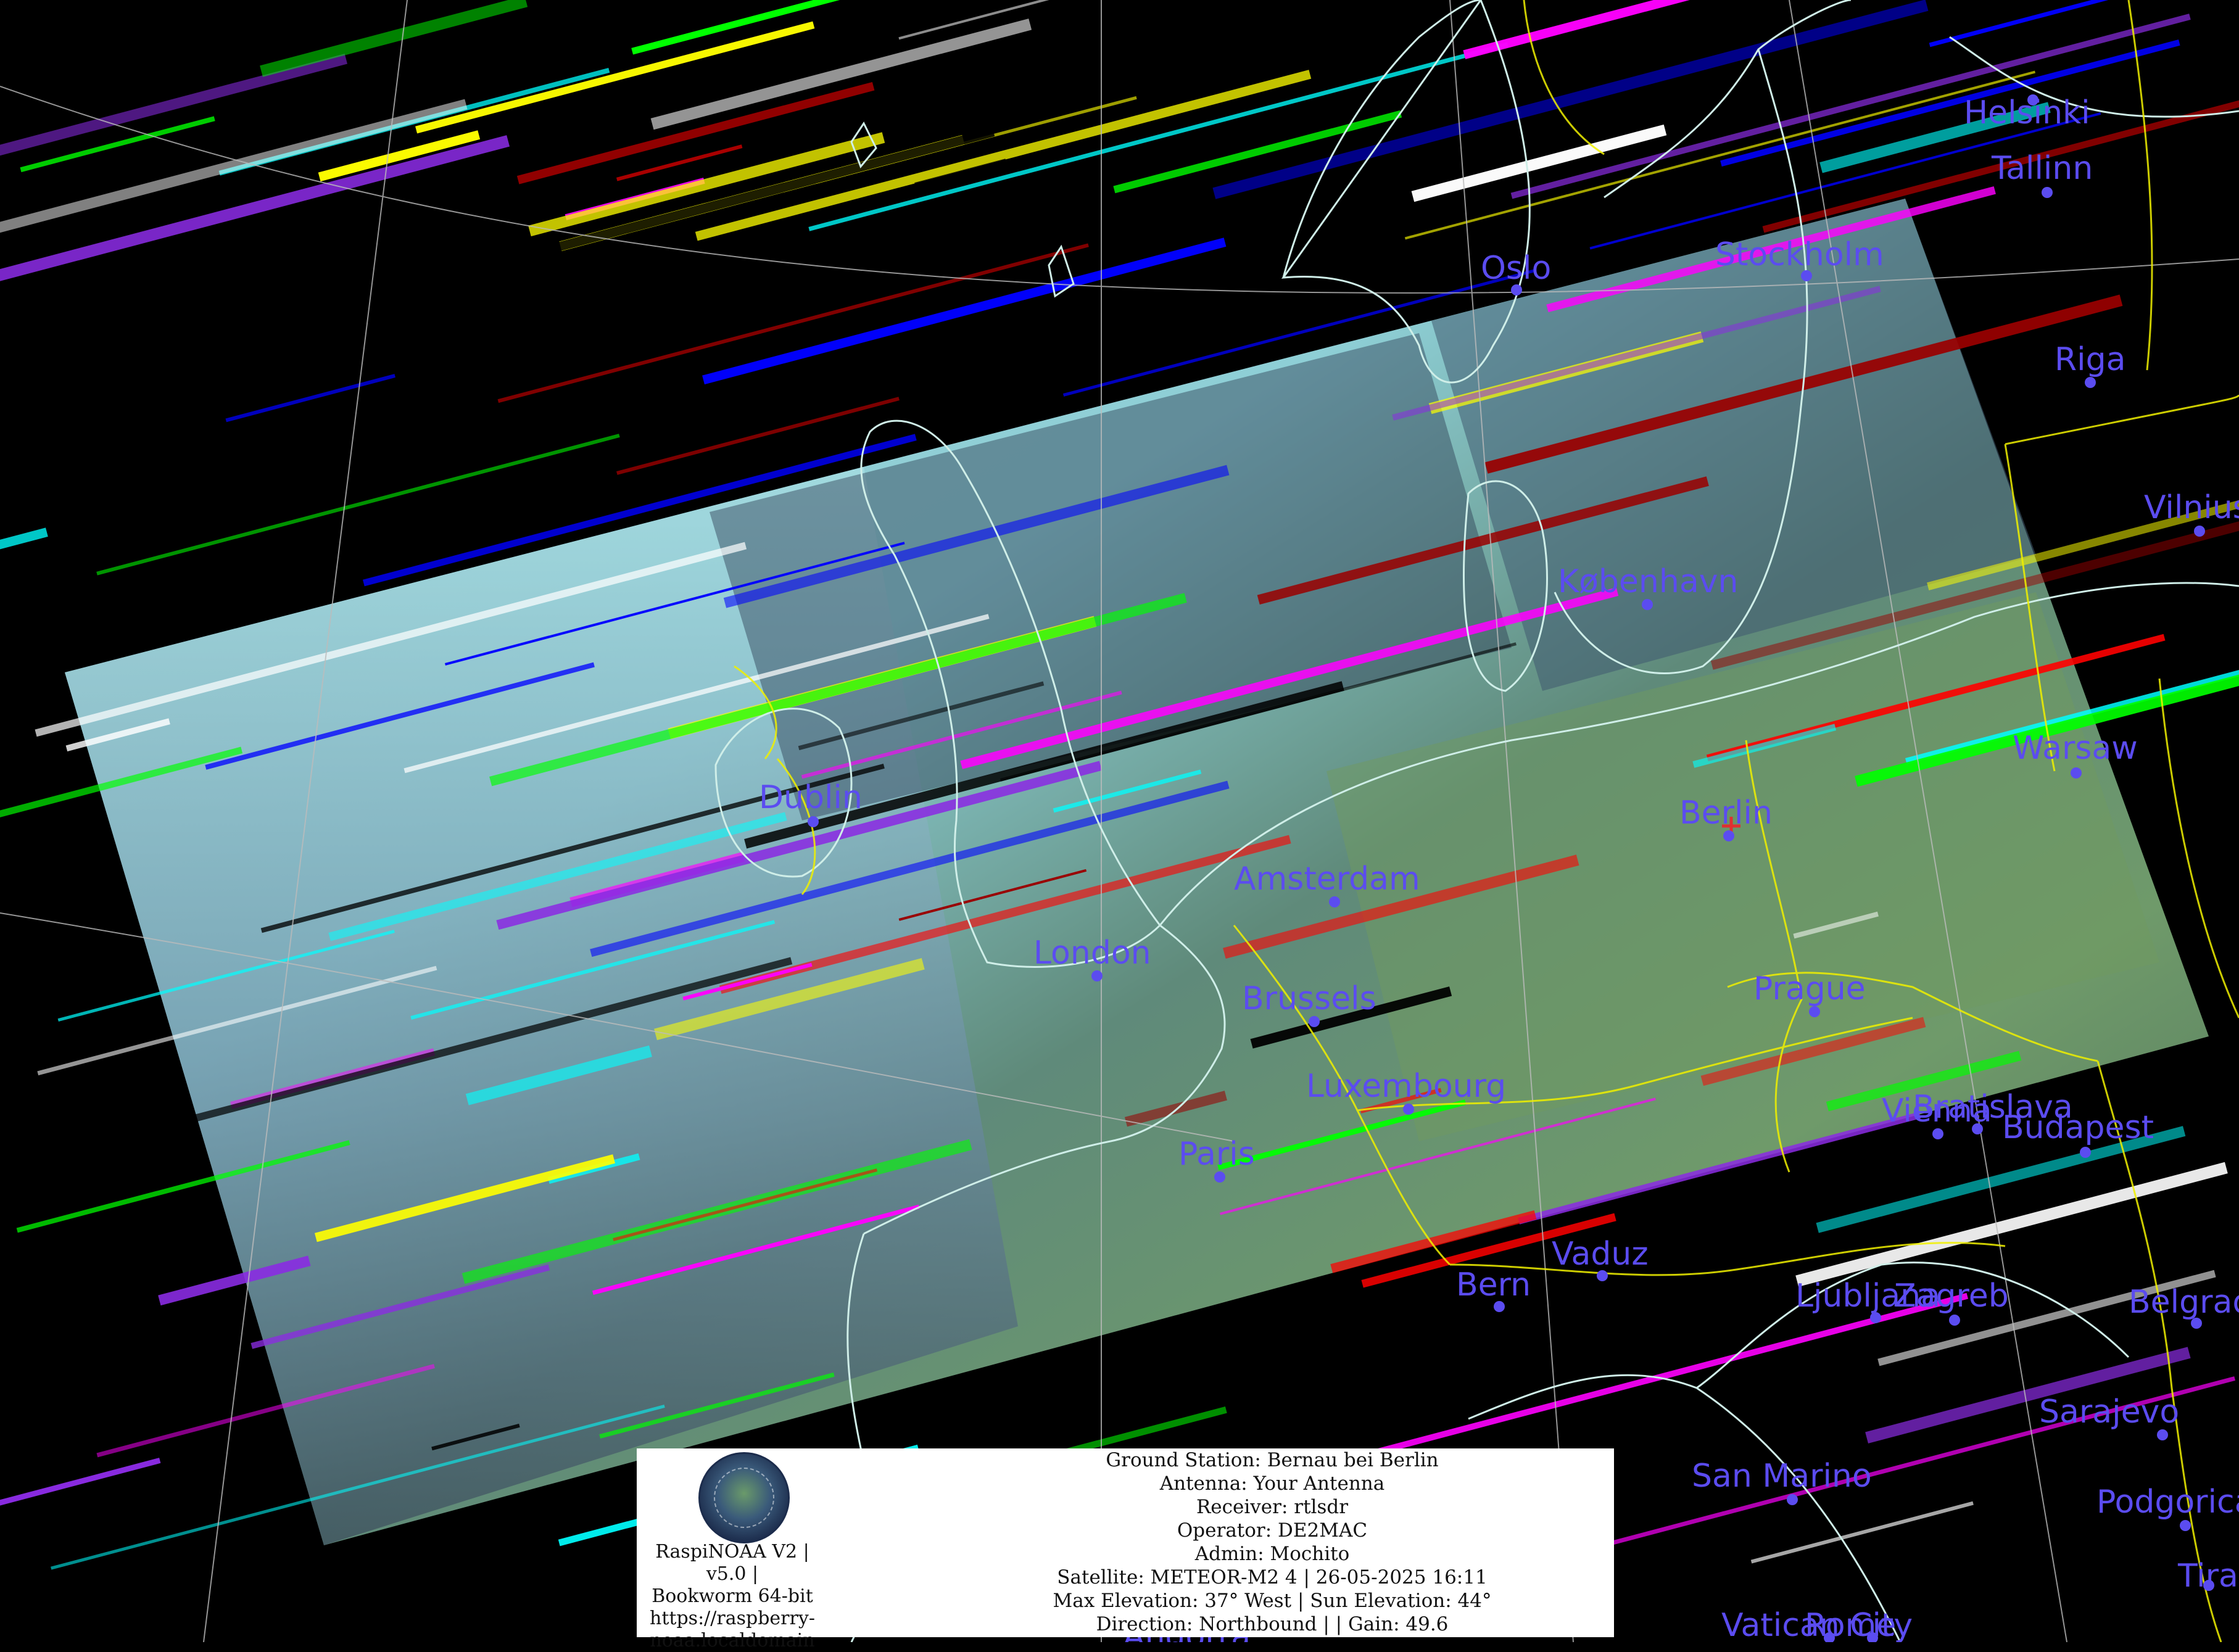 Image resolution: width=2239 pixels, height=1652 pixels. Describe the element at coordinates (1850, 1624) in the screenshot. I see `city-label: Rome` at that location.